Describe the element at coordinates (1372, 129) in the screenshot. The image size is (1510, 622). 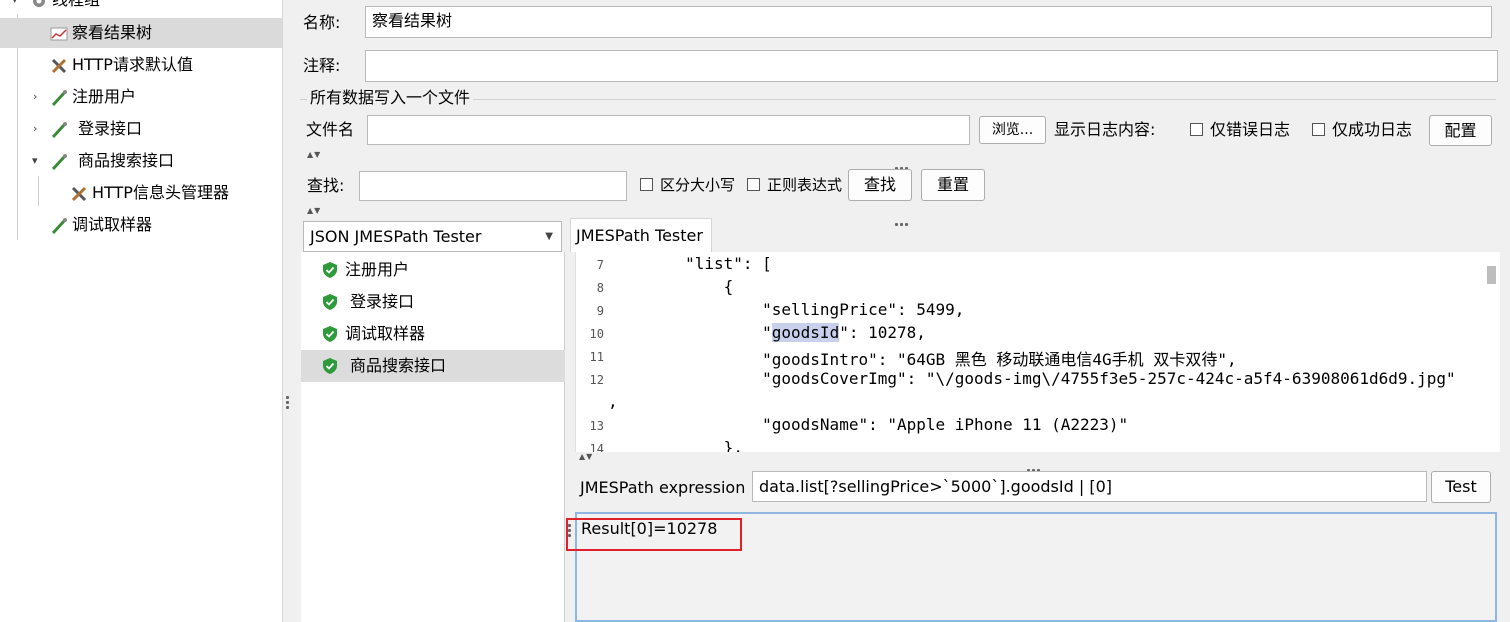
I see `success-only-label: 仅成功日志` at that location.